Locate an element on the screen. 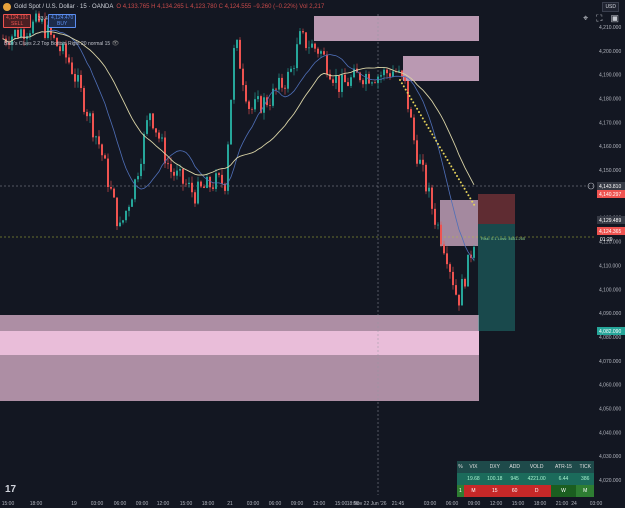  sell-button: 4,124.191 SELL is located at coordinates (17, 21).